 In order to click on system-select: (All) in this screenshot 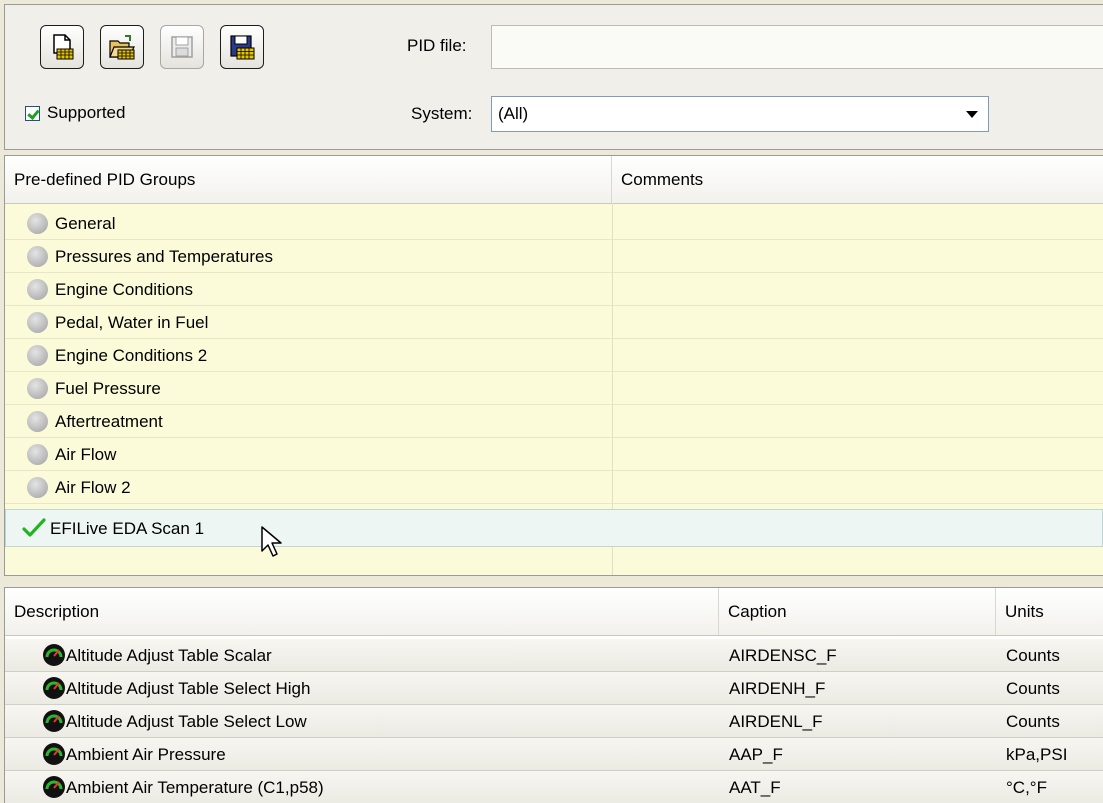, I will do `click(740, 114)`.